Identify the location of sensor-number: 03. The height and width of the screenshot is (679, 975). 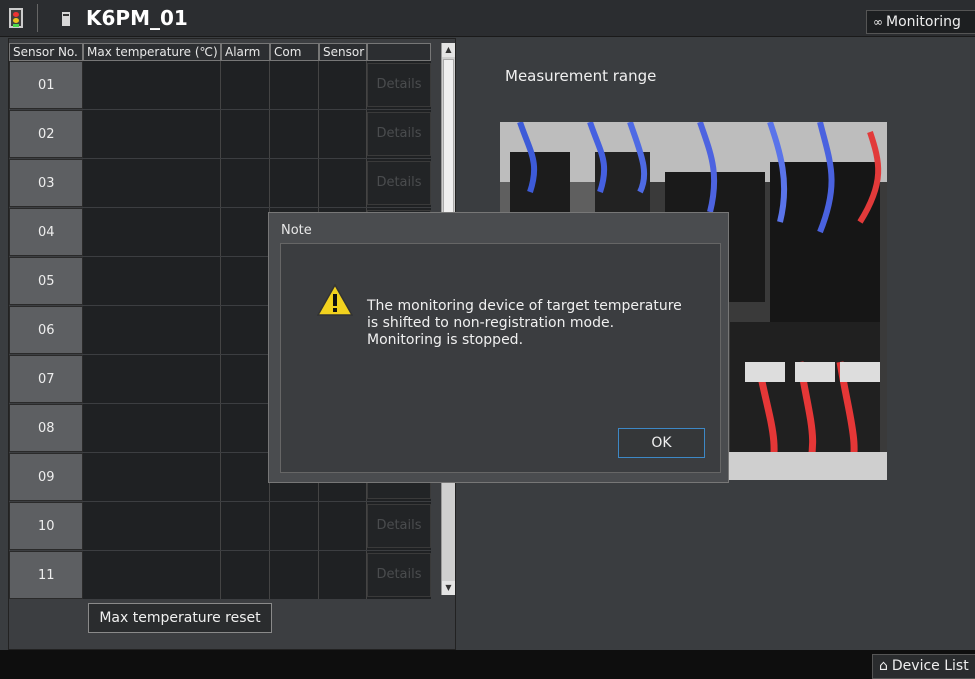
(46, 183).